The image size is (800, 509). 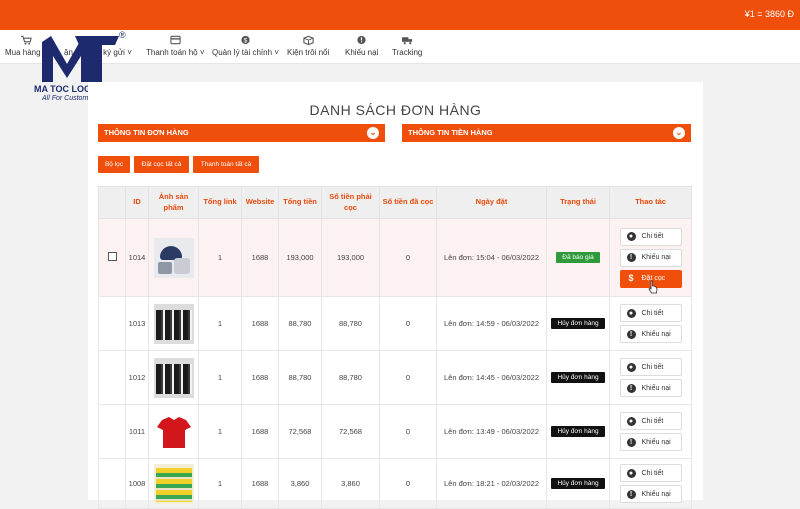 What do you see at coordinates (300, 202) in the screenshot?
I see `header-total: Tổng tiền` at bounding box center [300, 202].